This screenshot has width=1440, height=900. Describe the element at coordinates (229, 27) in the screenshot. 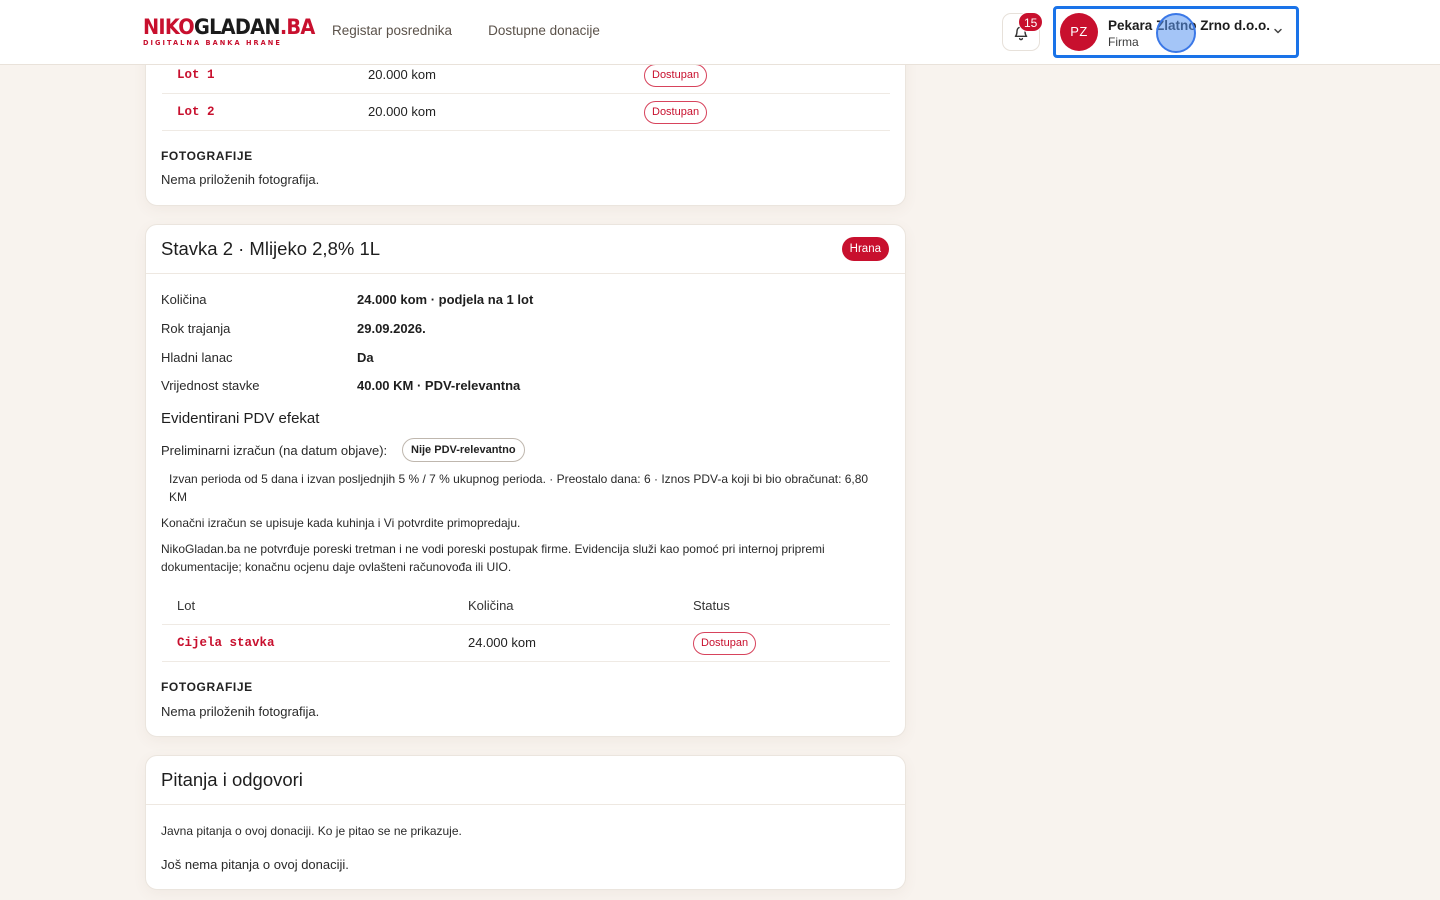

I see `logo-wordmark: NIKOGLADAN.BA` at that location.